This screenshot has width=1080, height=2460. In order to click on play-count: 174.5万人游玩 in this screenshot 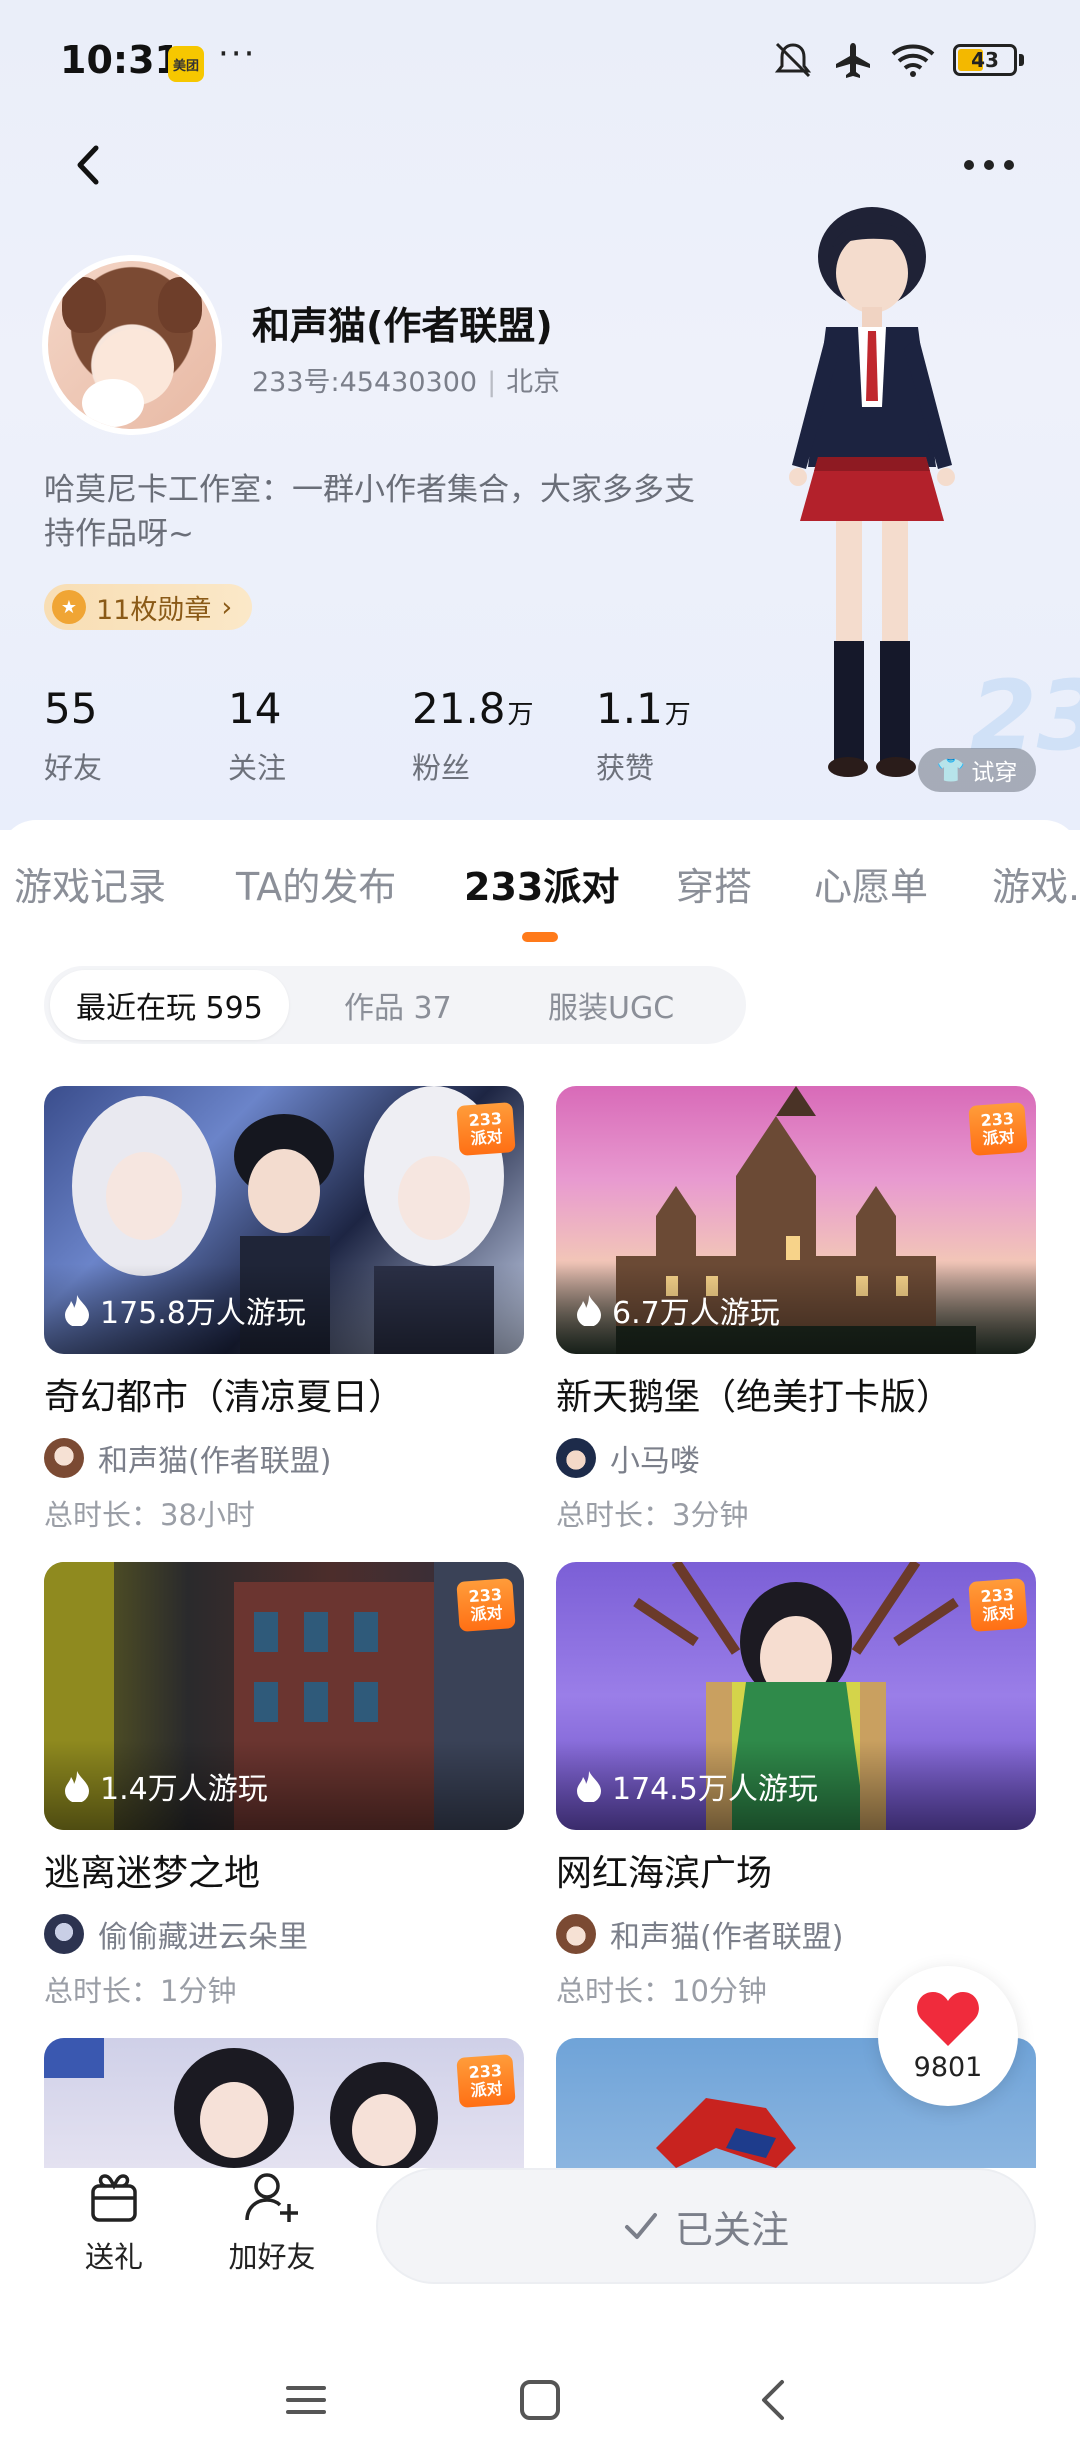, I will do `click(697, 1786)`.